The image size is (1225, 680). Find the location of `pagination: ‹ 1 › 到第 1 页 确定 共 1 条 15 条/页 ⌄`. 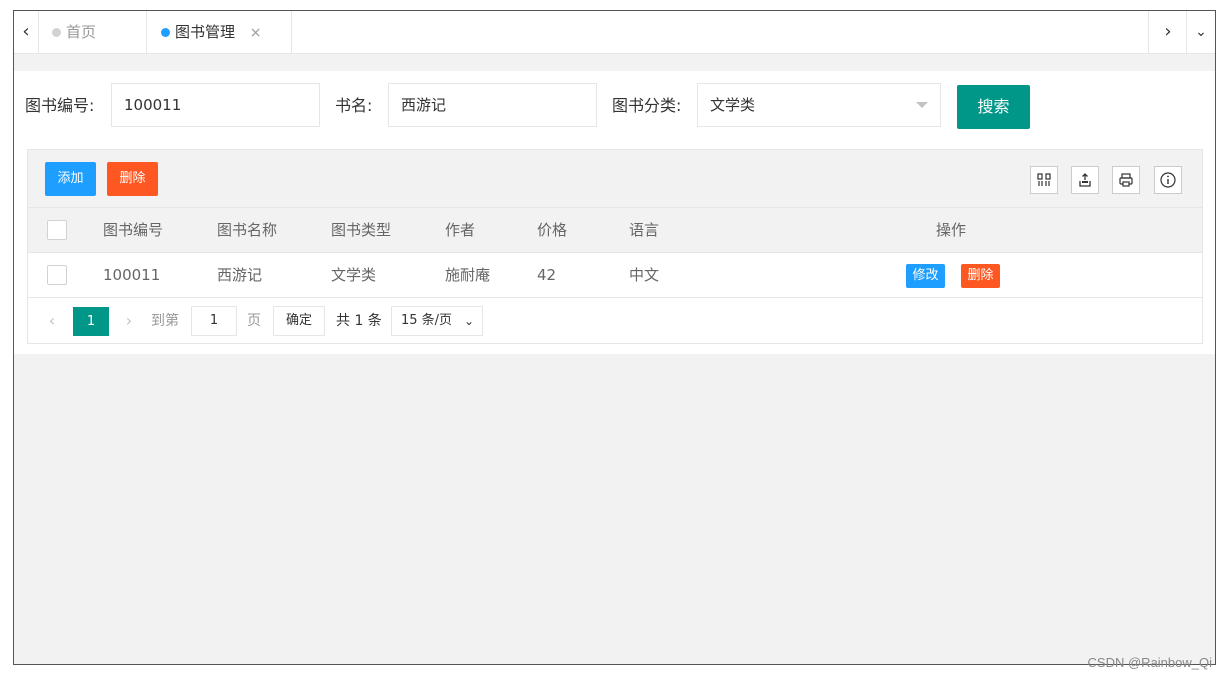

pagination: ‹ 1 › 到第 1 页 确定 共 1 条 15 条/页 ⌄ is located at coordinates (615, 320).